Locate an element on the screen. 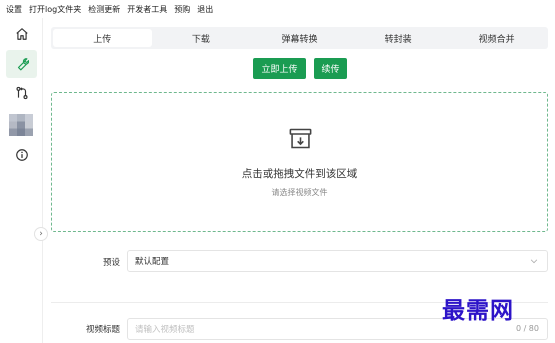 Image resolution: width=555 pixels, height=343 pixels. chevron-down-icon is located at coordinates (534, 261).